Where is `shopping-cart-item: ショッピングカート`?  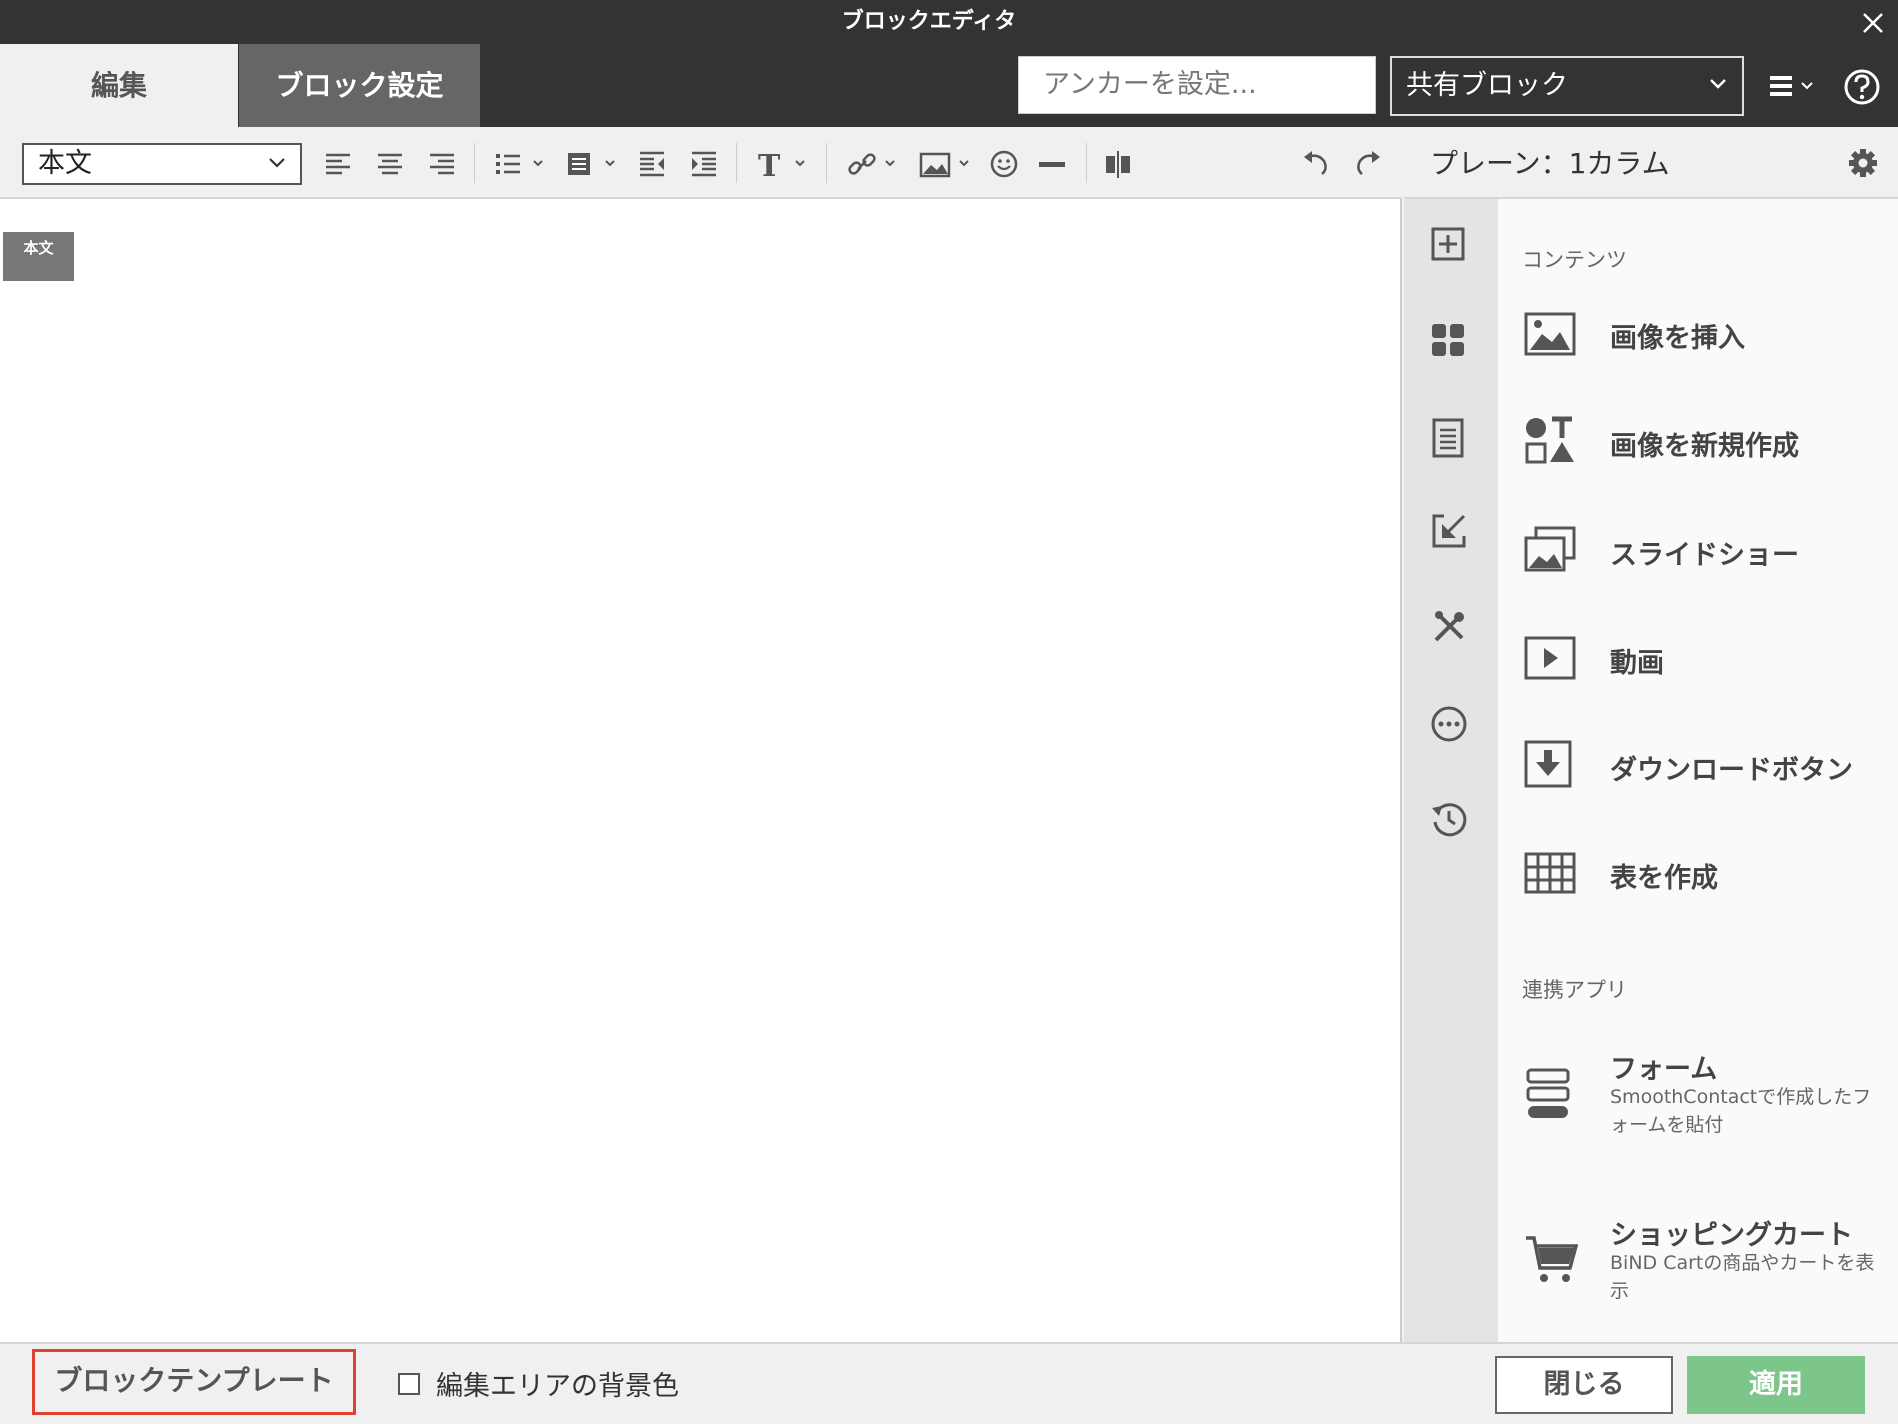
shopping-cart-item: ショッピングカート is located at coordinates (1731, 1232).